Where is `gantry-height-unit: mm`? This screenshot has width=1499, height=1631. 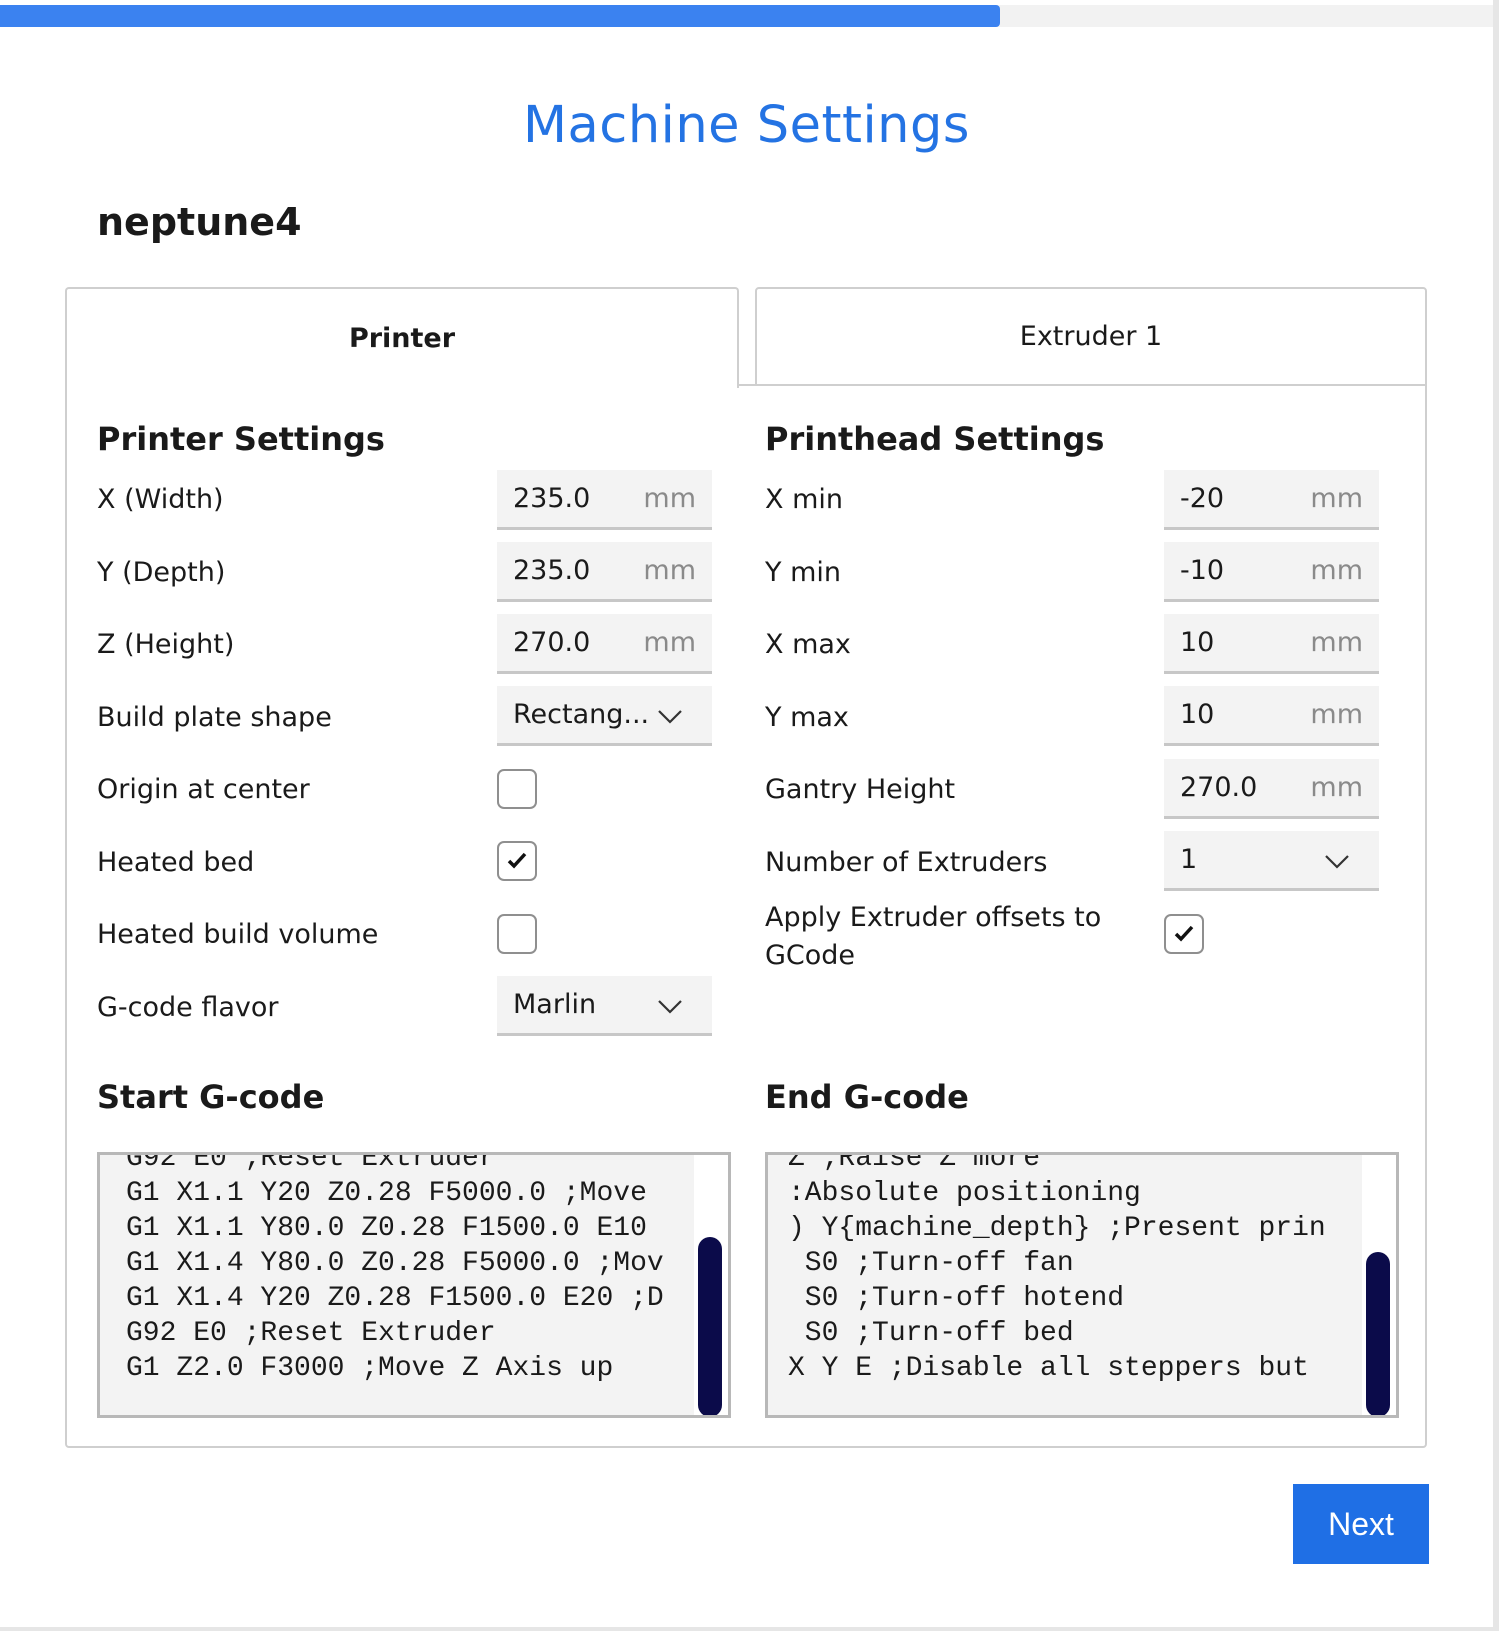 gantry-height-unit: mm is located at coordinates (1336, 787).